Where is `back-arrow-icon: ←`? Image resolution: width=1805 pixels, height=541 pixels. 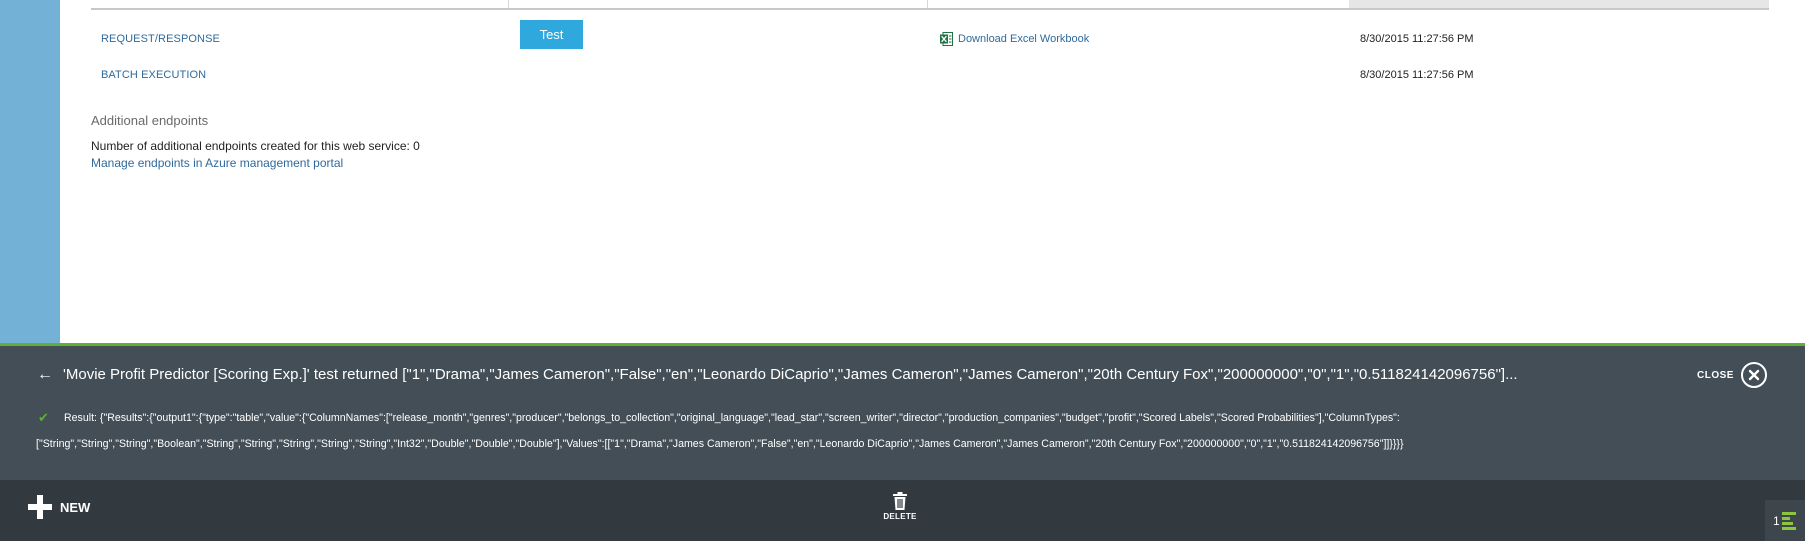 back-arrow-icon: ← is located at coordinates (45, 375).